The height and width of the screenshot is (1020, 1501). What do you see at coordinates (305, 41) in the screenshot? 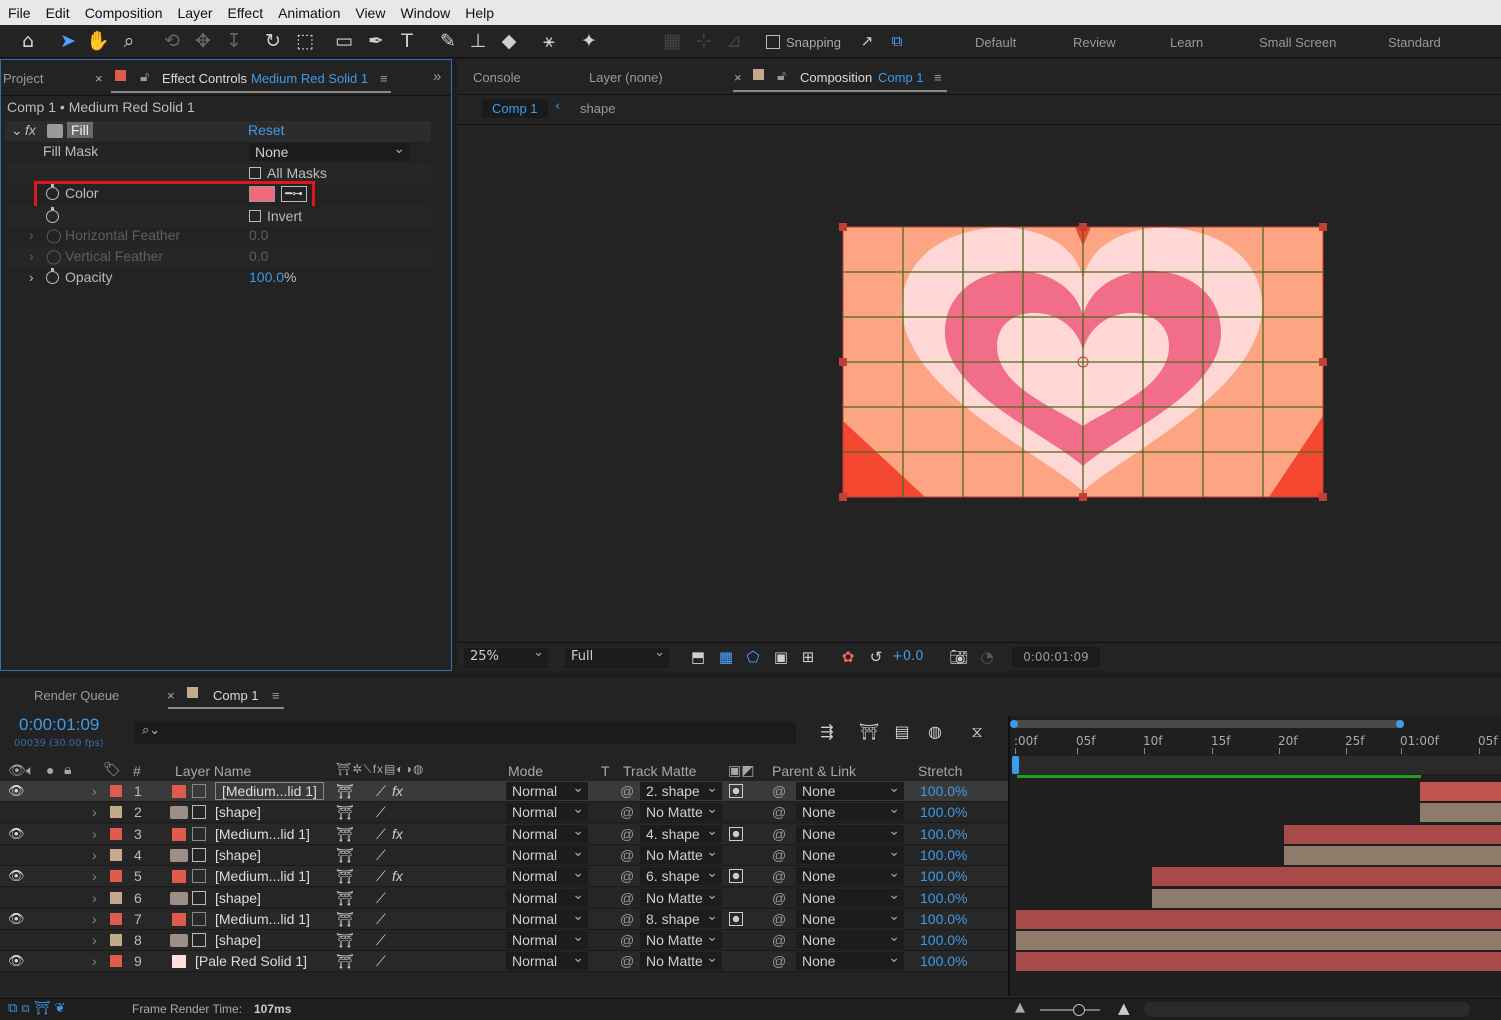
I see `anchor-tool-icon: ⬚` at bounding box center [305, 41].